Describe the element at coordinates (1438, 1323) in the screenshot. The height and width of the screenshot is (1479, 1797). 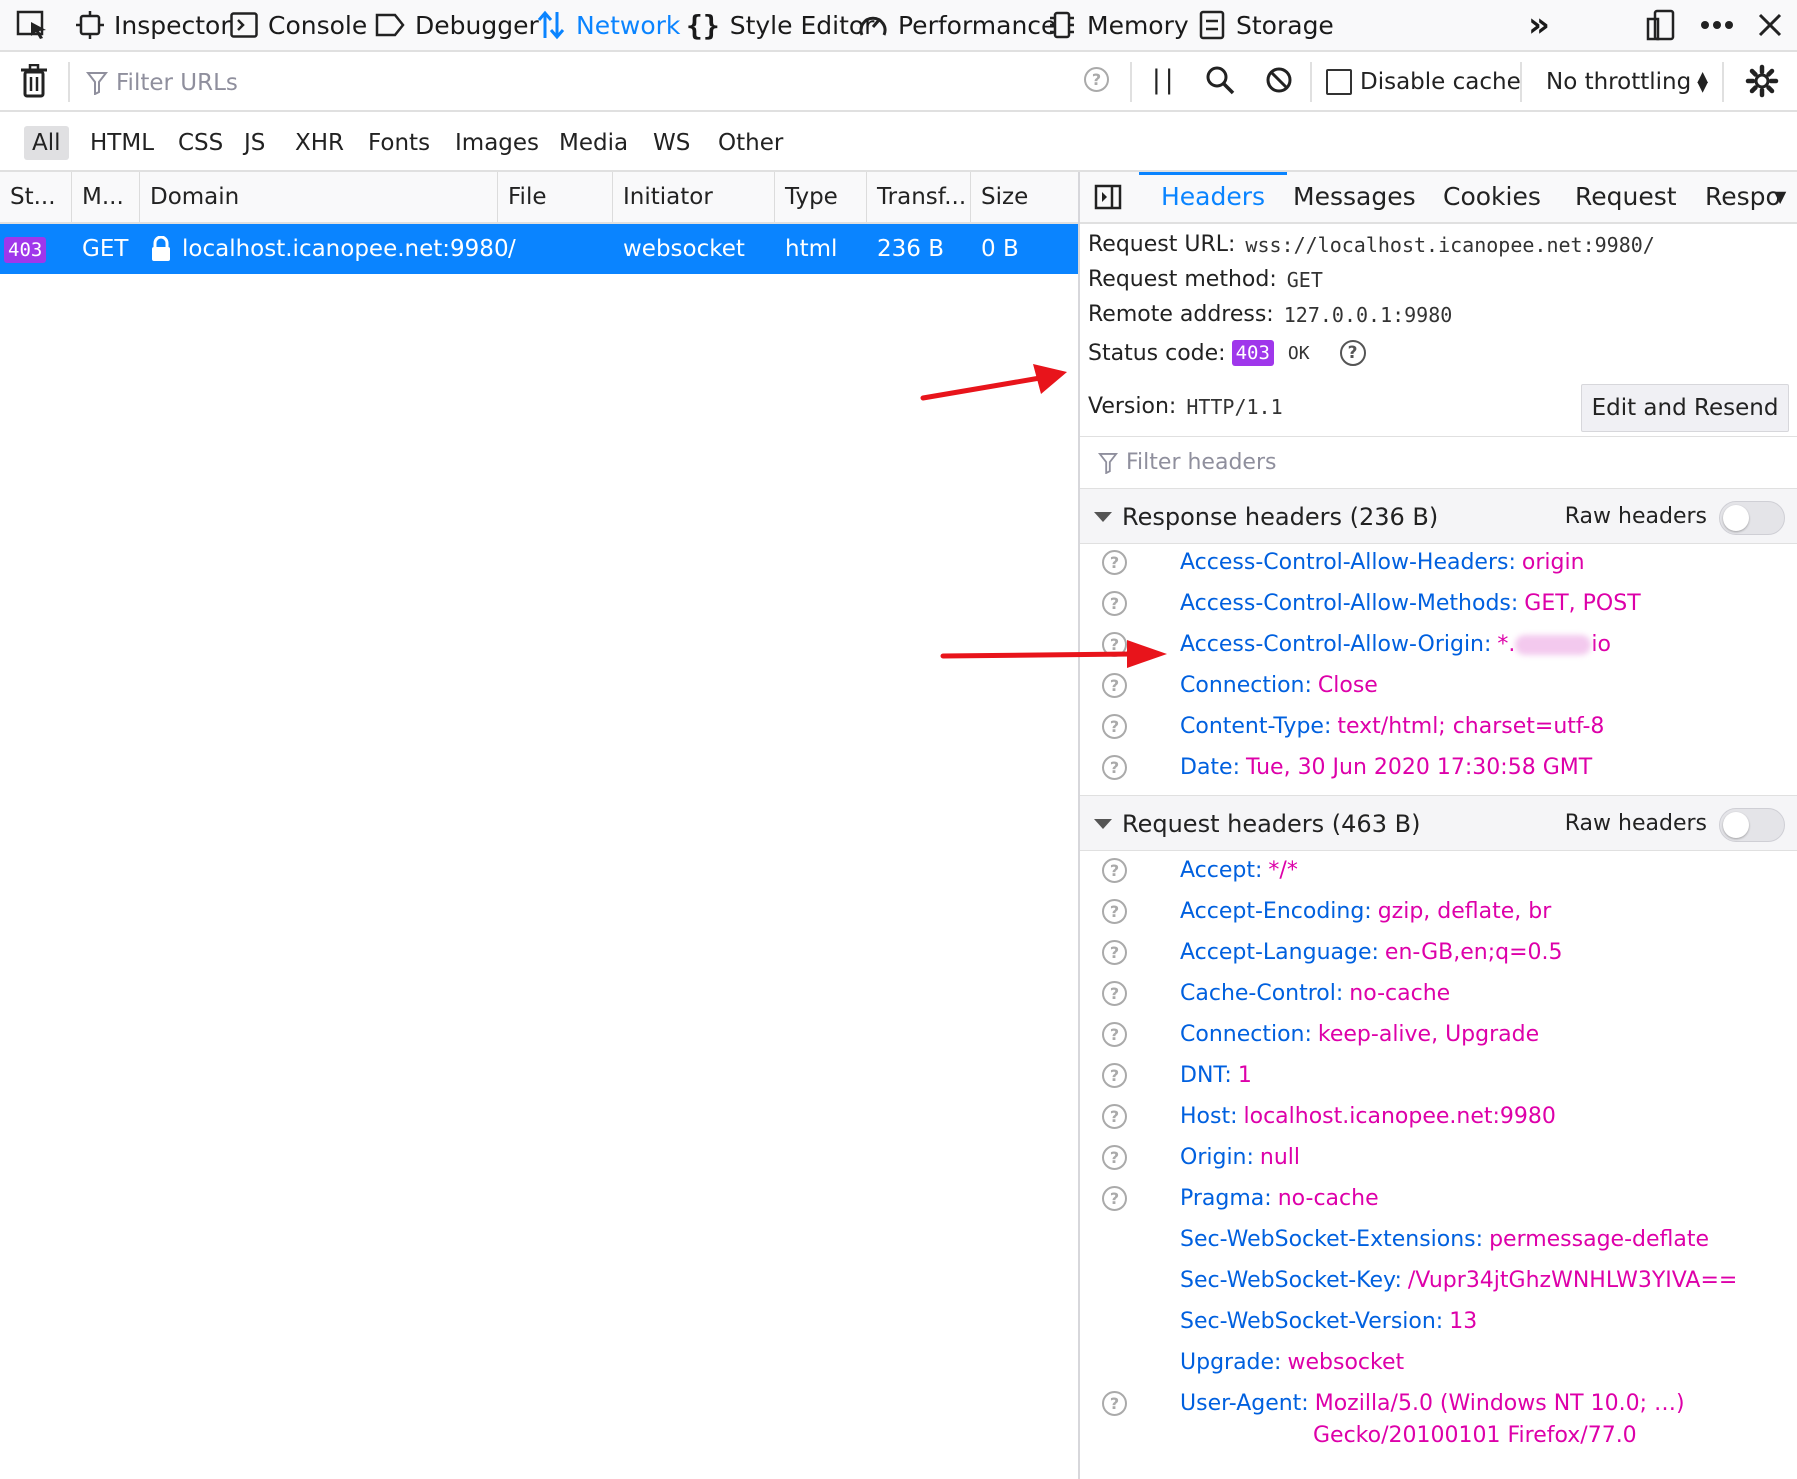
I see `header-row: Sec-WebSocket-Version: 13` at that location.